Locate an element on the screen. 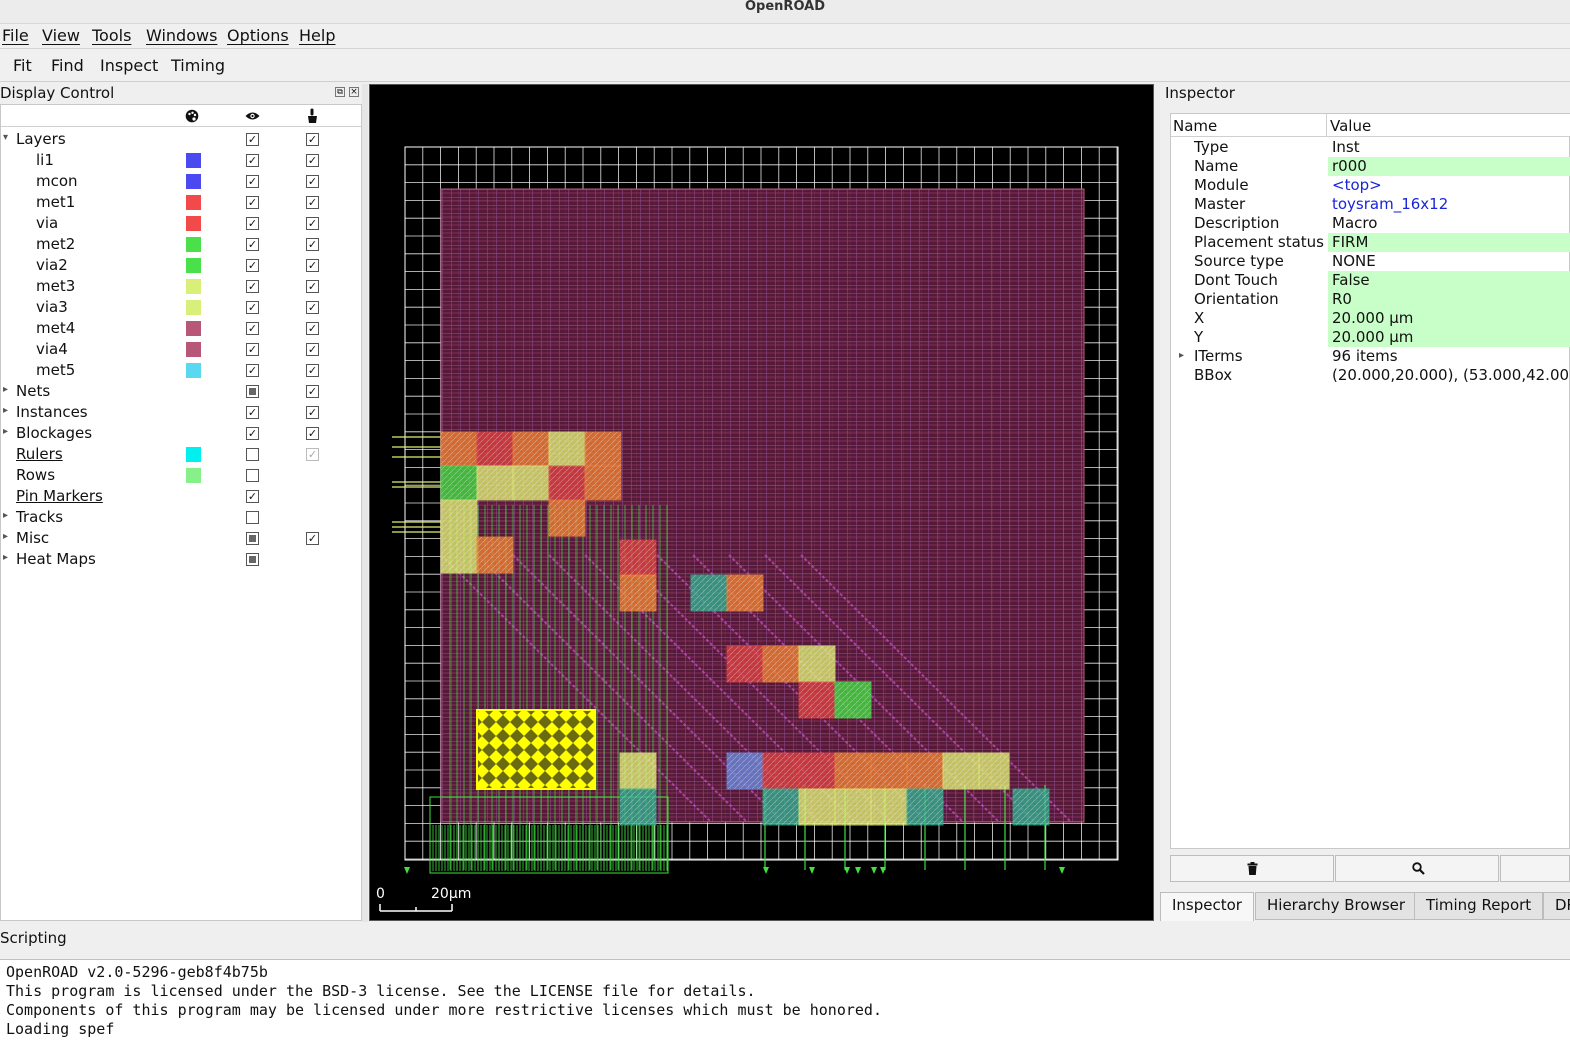  display-row-met4: met4 is located at coordinates (181, 328).